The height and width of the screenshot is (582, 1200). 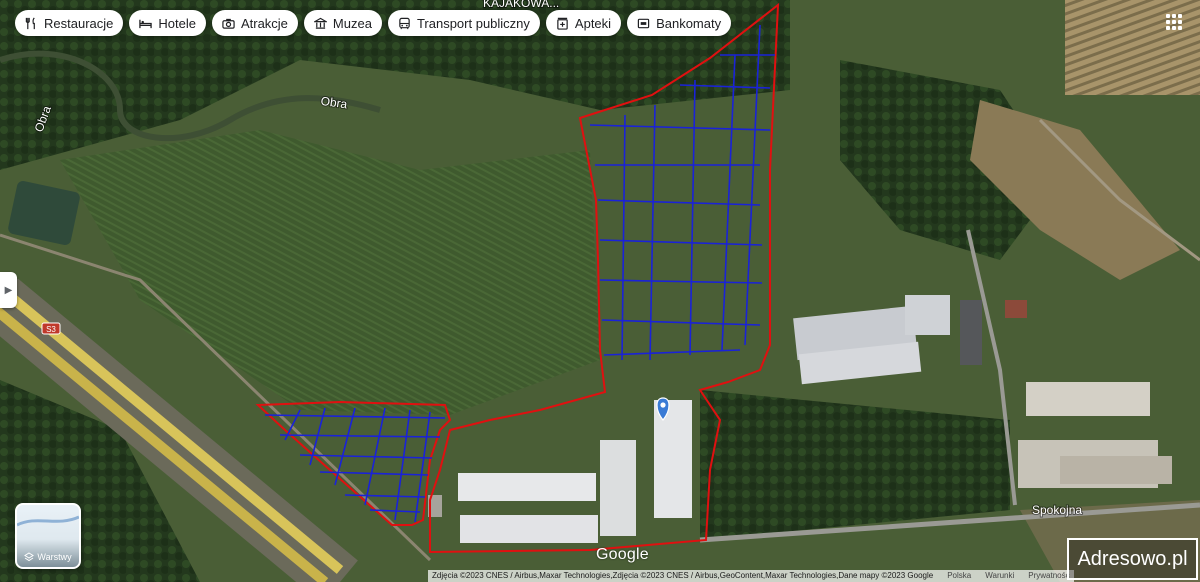 I want to click on side-panel-toggle: ▶, so click(x=8, y=290).